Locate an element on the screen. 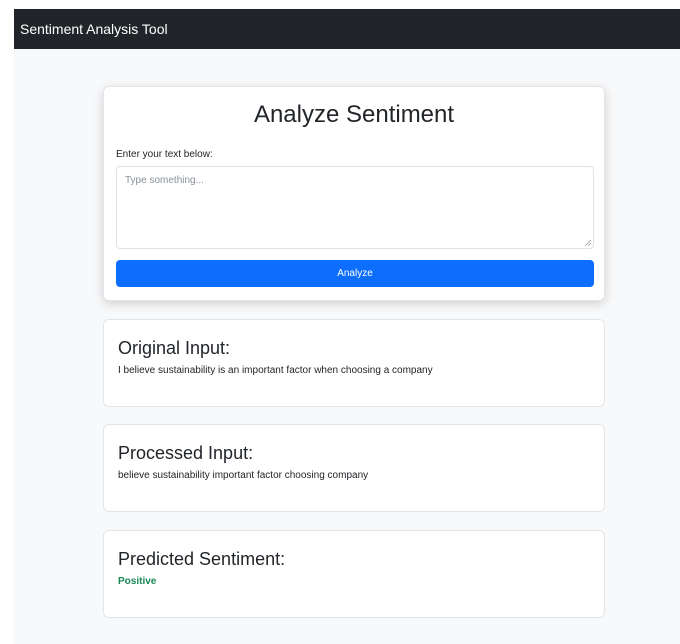  text-input is located at coordinates (355, 207).